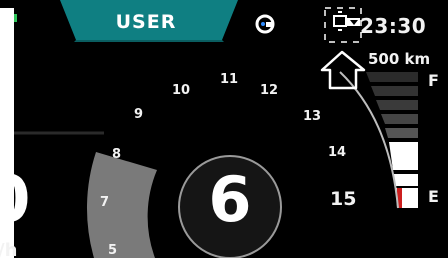  What do you see at coordinates (393, 26) in the screenshot?
I see `clock-time: 23:30` at bounding box center [393, 26].